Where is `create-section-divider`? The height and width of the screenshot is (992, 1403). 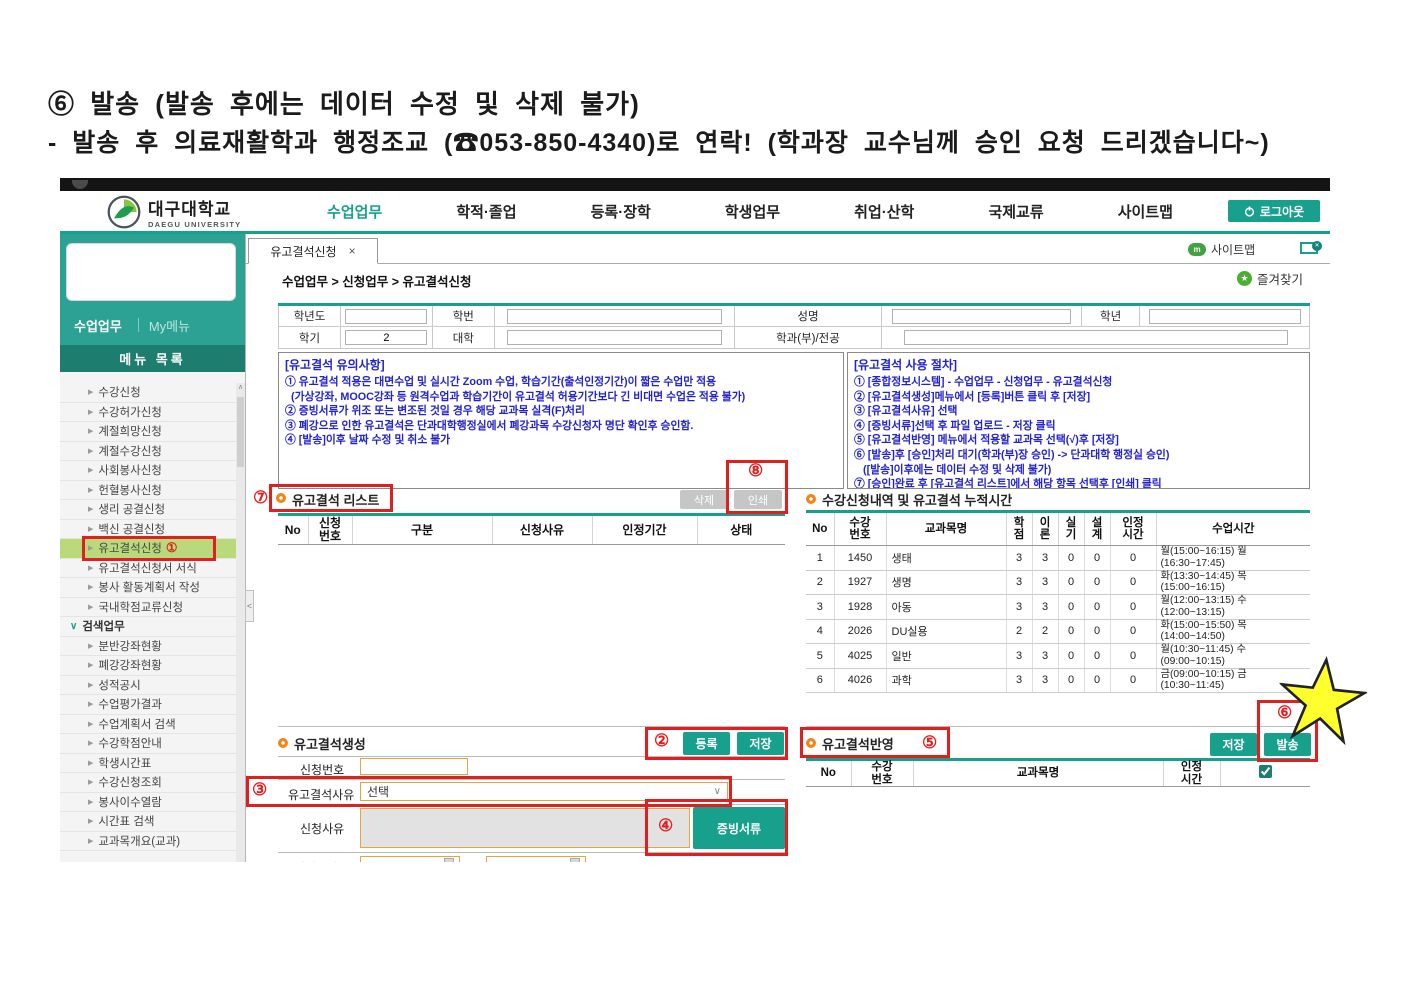
create-section-divider is located at coordinates (531, 726).